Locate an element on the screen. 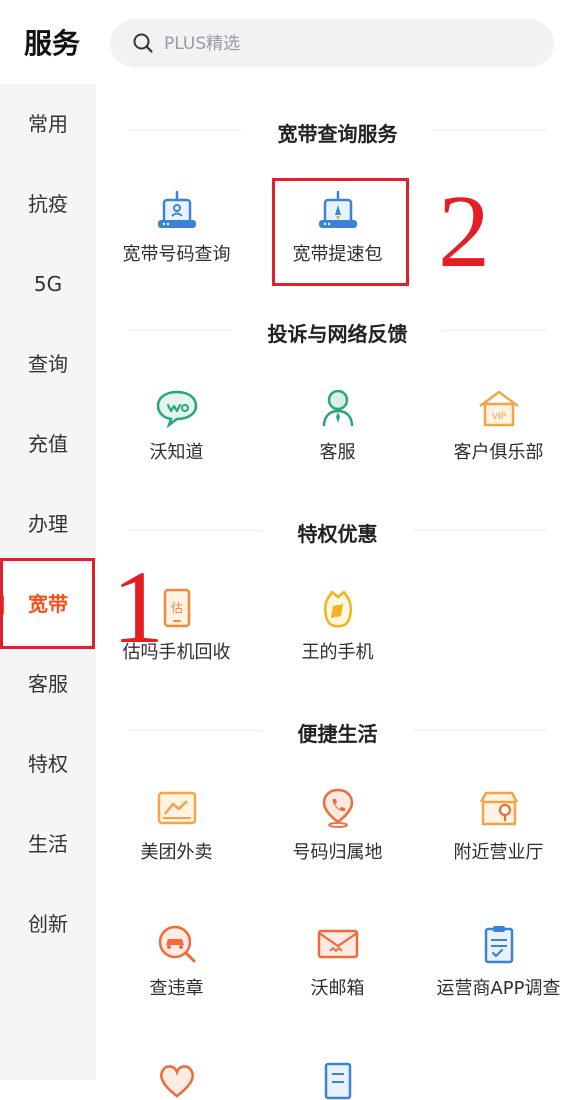 This screenshot has width=579, height=1100. delivery-icon is located at coordinates (176, 808).